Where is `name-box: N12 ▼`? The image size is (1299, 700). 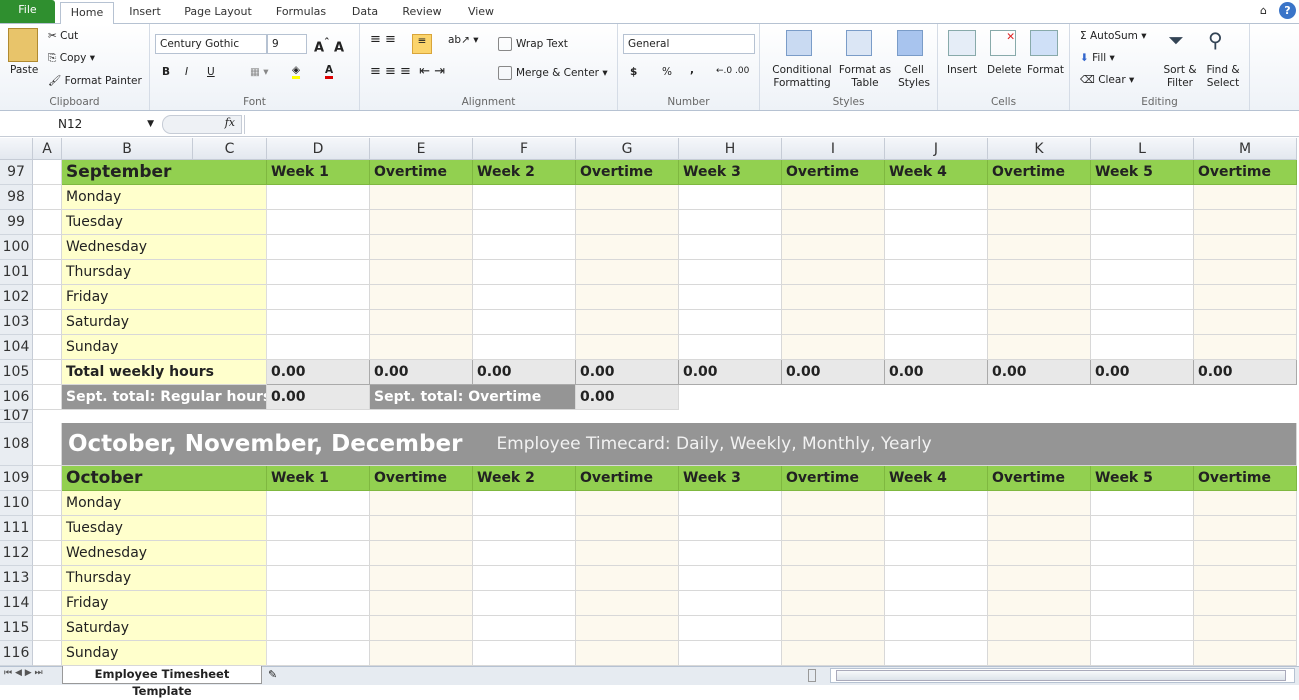 name-box: N12 ▼ is located at coordinates (79, 124).